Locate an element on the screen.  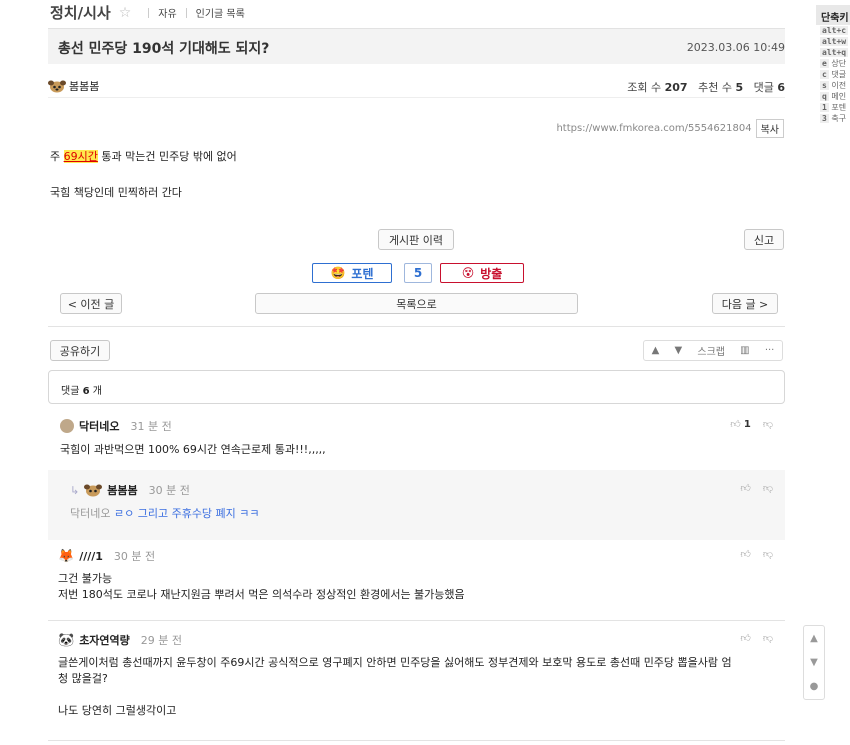
post-author: 봄봄봄 is located at coordinates (73, 86).